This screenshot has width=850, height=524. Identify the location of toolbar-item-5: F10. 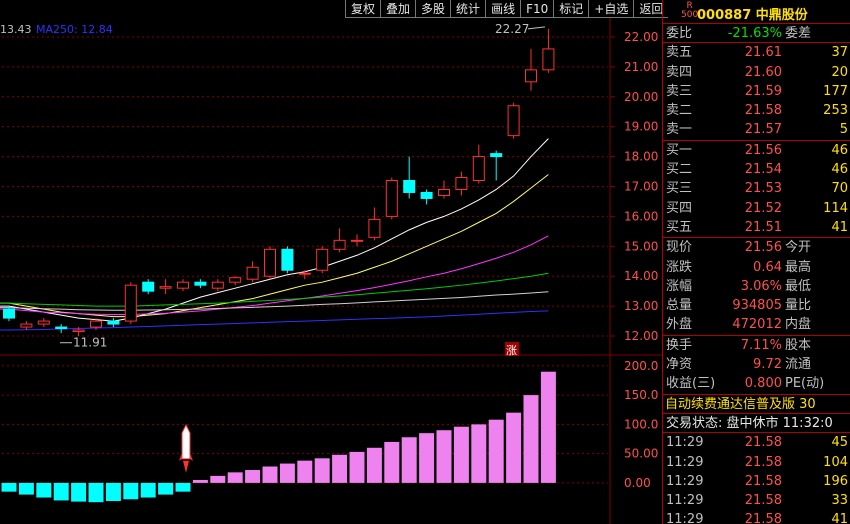
(537, 9).